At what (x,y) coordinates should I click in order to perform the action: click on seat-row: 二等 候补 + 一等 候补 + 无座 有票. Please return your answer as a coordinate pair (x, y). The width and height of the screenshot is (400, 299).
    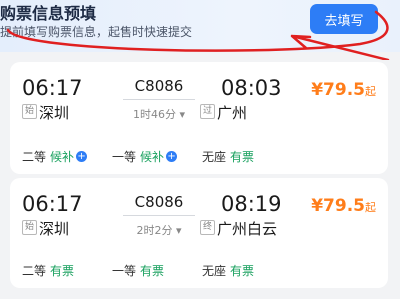
    Looking at the image, I should click on (199, 156).